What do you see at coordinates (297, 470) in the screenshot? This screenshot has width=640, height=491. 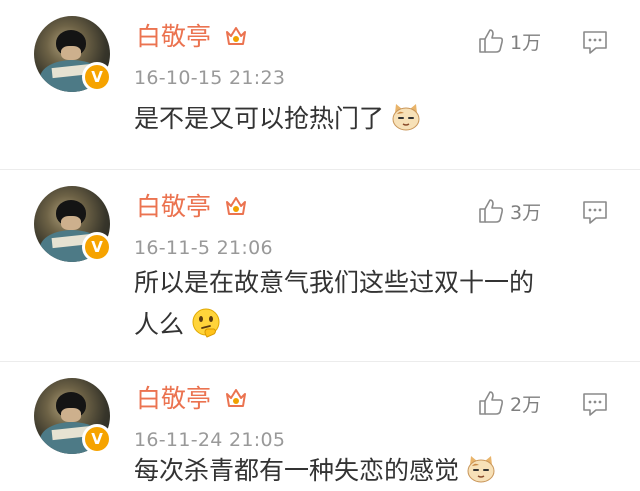 I see `comment-text-line: 每次杀青都有一种失恋的感觉` at bounding box center [297, 470].